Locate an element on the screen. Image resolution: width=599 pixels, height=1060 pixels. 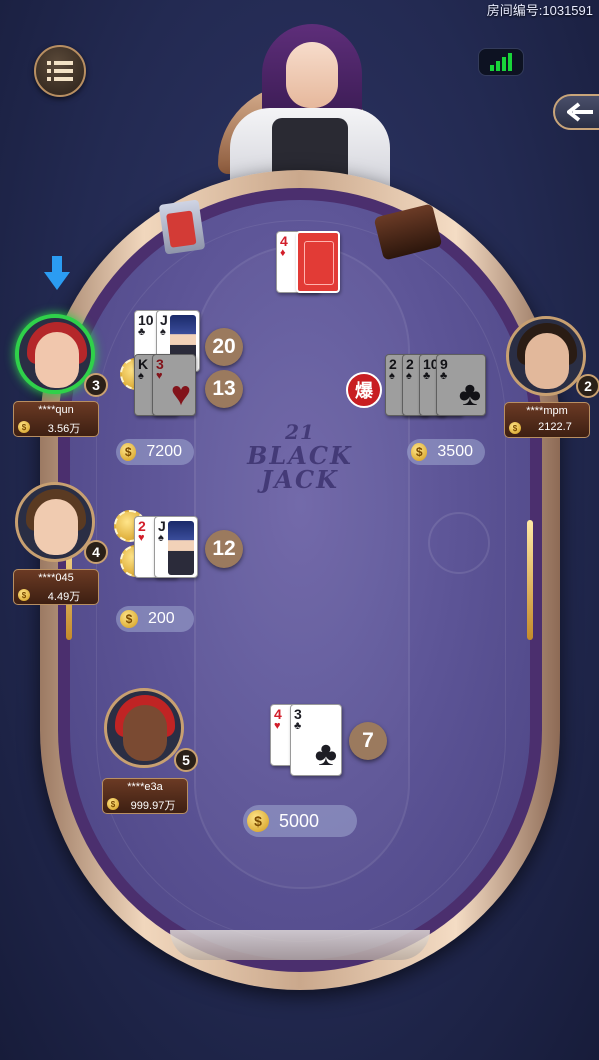
hand-score: 20 is located at coordinates (224, 347).